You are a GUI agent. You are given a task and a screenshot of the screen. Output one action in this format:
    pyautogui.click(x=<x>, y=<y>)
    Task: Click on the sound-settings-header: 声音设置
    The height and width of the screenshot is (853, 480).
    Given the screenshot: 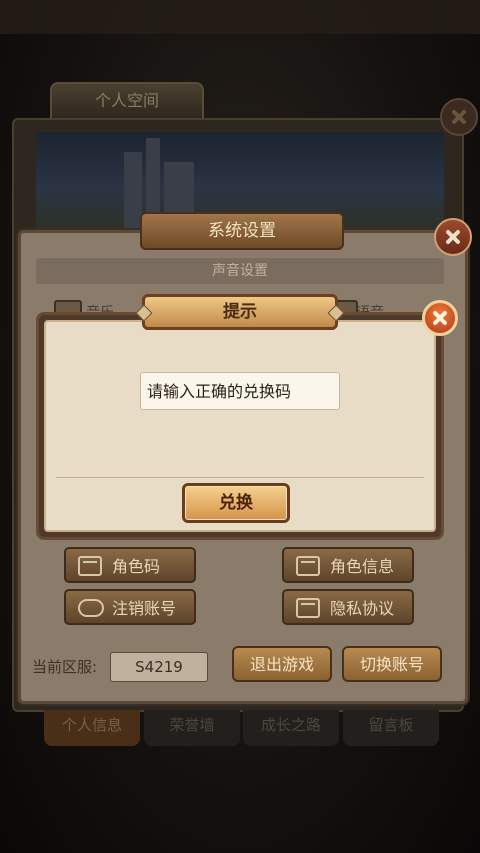 What is the action you would take?
    pyautogui.click(x=240, y=271)
    